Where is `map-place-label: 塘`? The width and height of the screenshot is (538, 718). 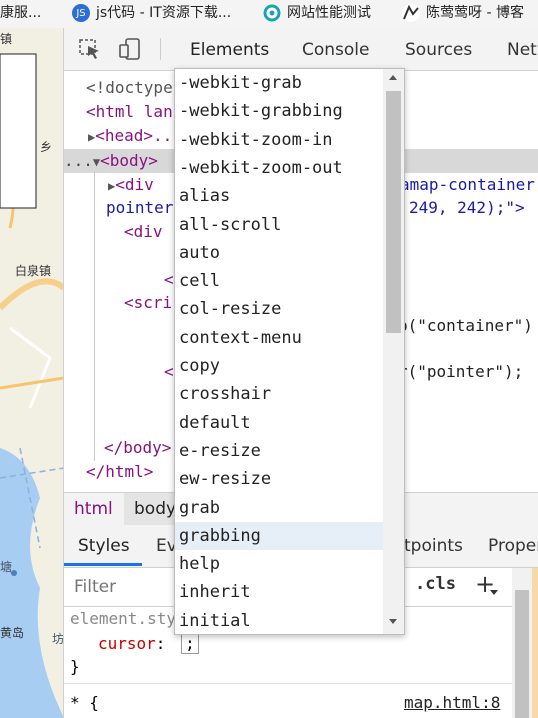
map-place-label: 塘 is located at coordinates (6, 567).